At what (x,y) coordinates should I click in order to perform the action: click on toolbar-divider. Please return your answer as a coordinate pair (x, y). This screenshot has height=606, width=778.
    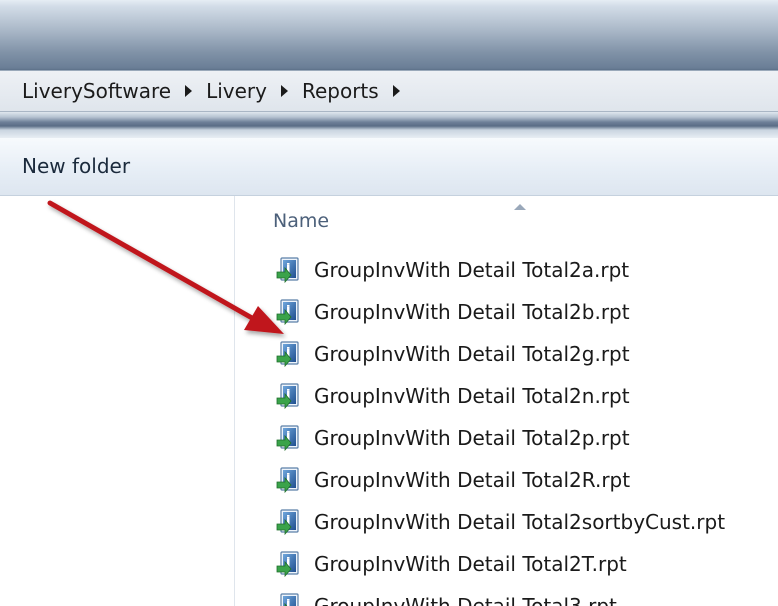
    Looking at the image, I should click on (389, 125).